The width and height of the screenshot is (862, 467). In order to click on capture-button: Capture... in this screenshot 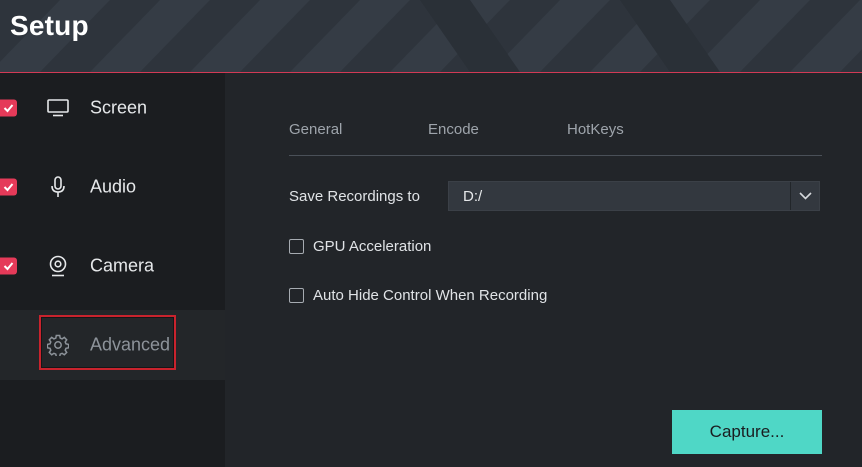, I will do `click(747, 432)`.